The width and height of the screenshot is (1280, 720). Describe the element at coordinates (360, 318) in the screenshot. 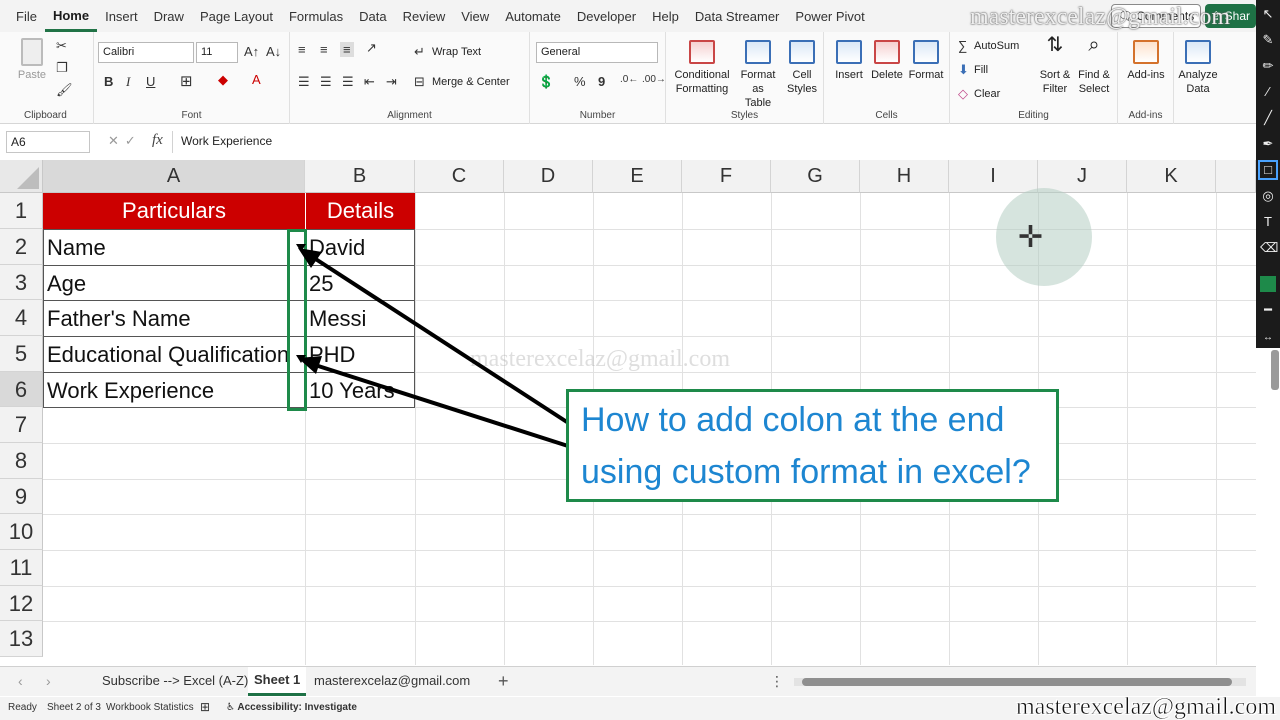

I see `cell-b4: Messi` at that location.